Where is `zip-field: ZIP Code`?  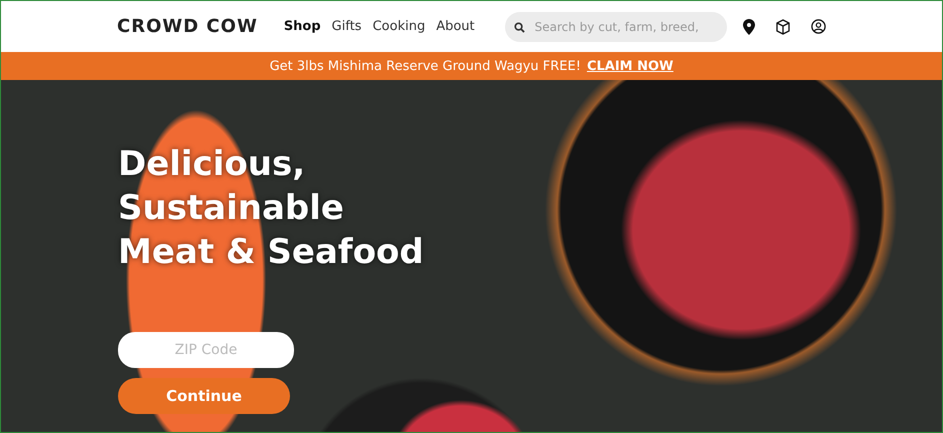
zip-field: ZIP Code is located at coordinates (206, 350).